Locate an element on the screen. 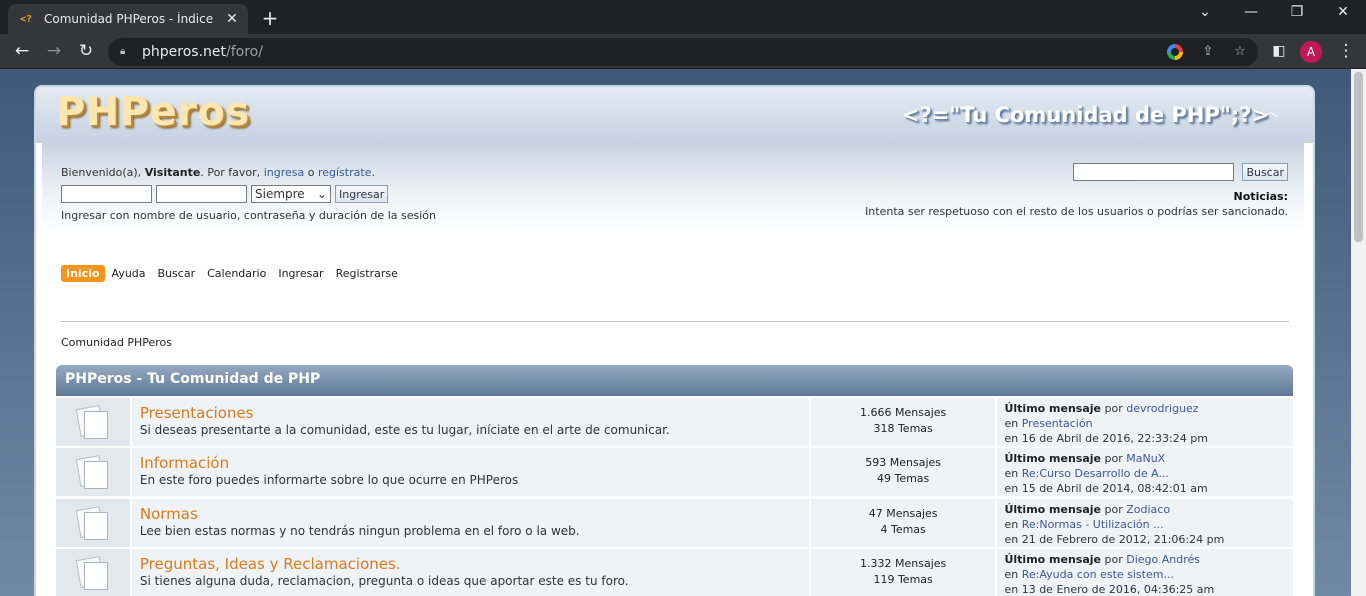 The image size is (1366, 596). board-stats: 47 Mensajes 4 Temas is located at coordinates (903, 523).